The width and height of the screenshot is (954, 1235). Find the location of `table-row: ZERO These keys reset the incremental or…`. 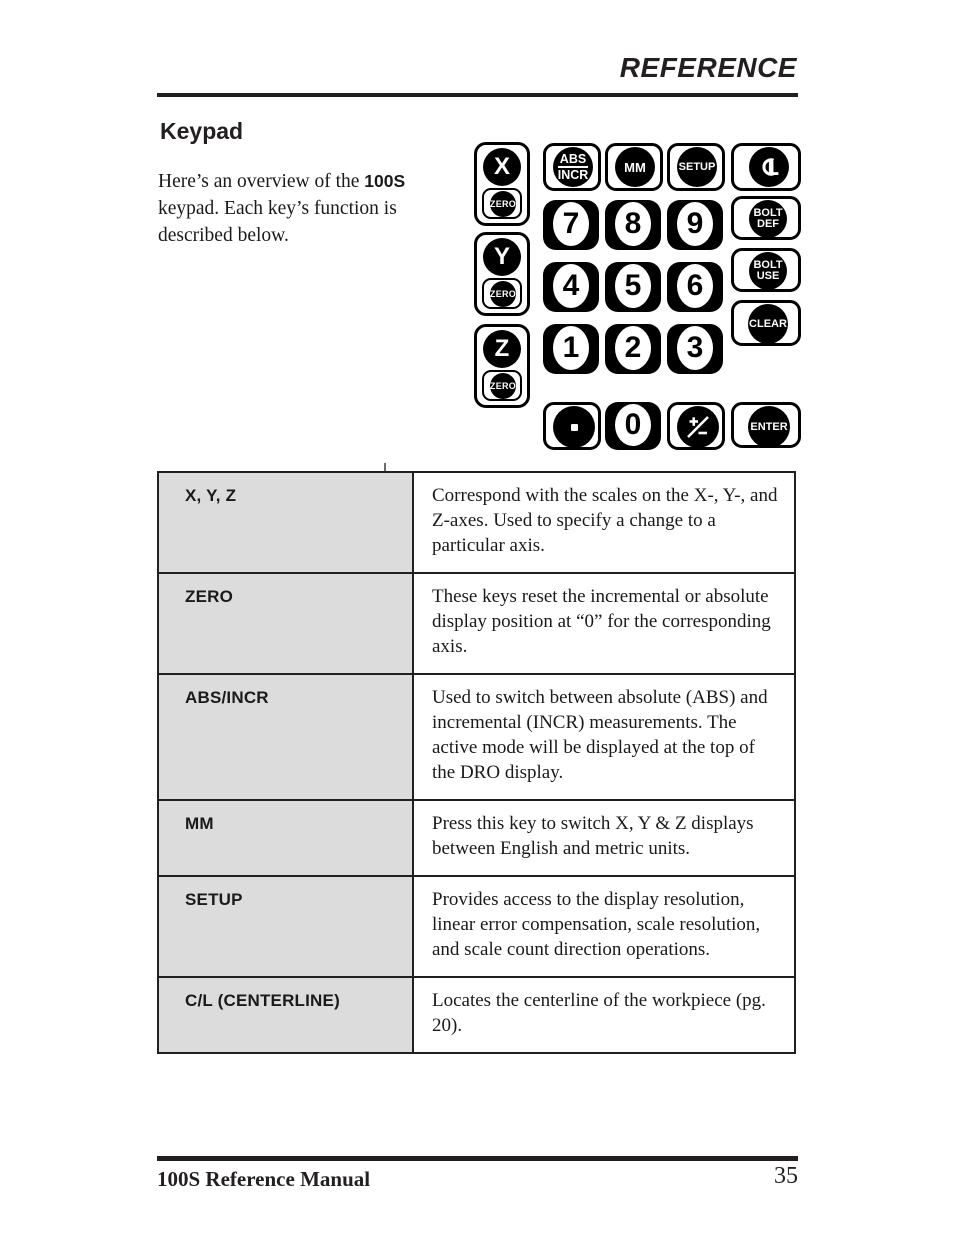

table-row: ZERO These keys reset the incremental or… is located at coordinates (476, 623).